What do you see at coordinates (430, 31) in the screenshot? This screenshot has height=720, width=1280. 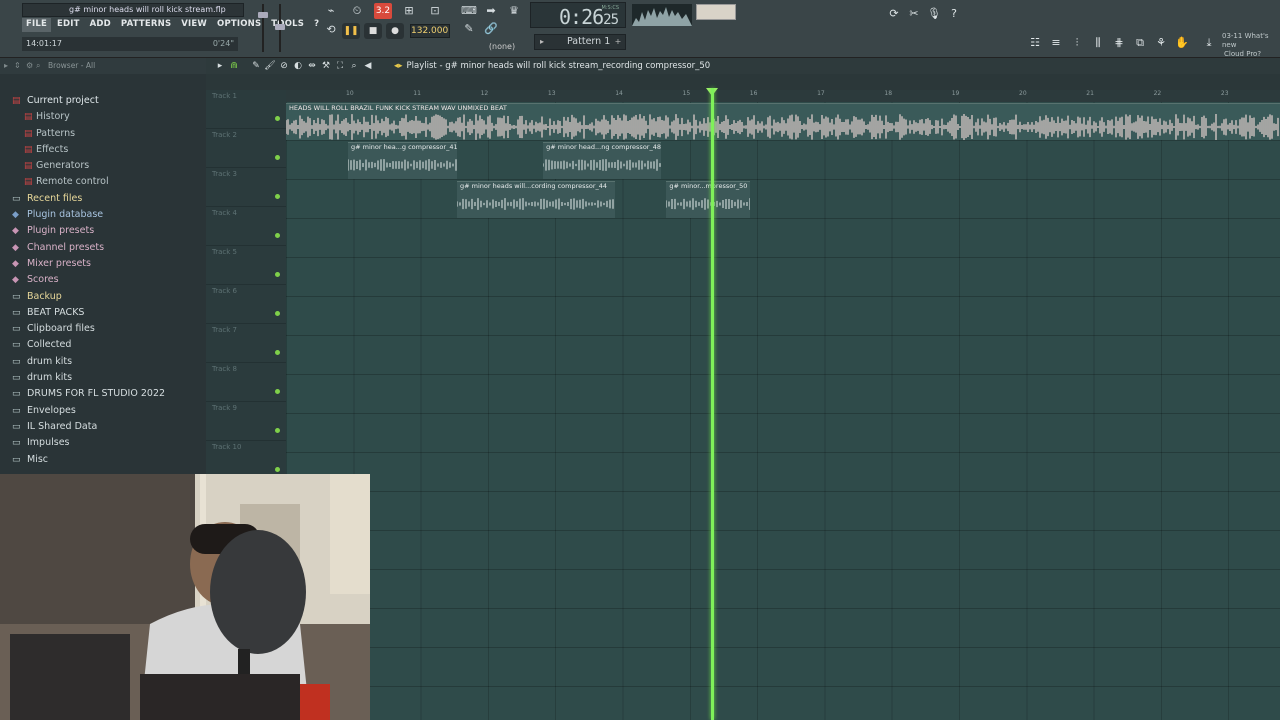 I see `tempo-display: 132.000` at bounding box center [430, 31].